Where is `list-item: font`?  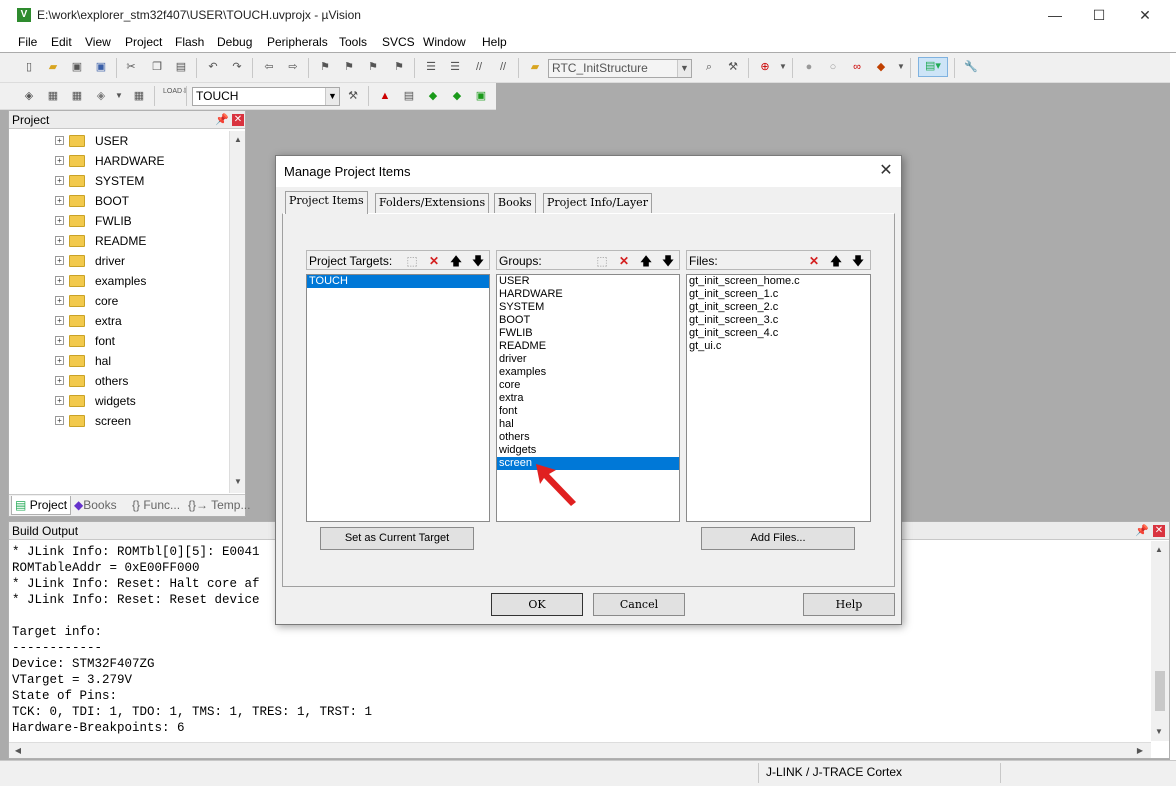 list-item: font is located at coordinates (588, 411).